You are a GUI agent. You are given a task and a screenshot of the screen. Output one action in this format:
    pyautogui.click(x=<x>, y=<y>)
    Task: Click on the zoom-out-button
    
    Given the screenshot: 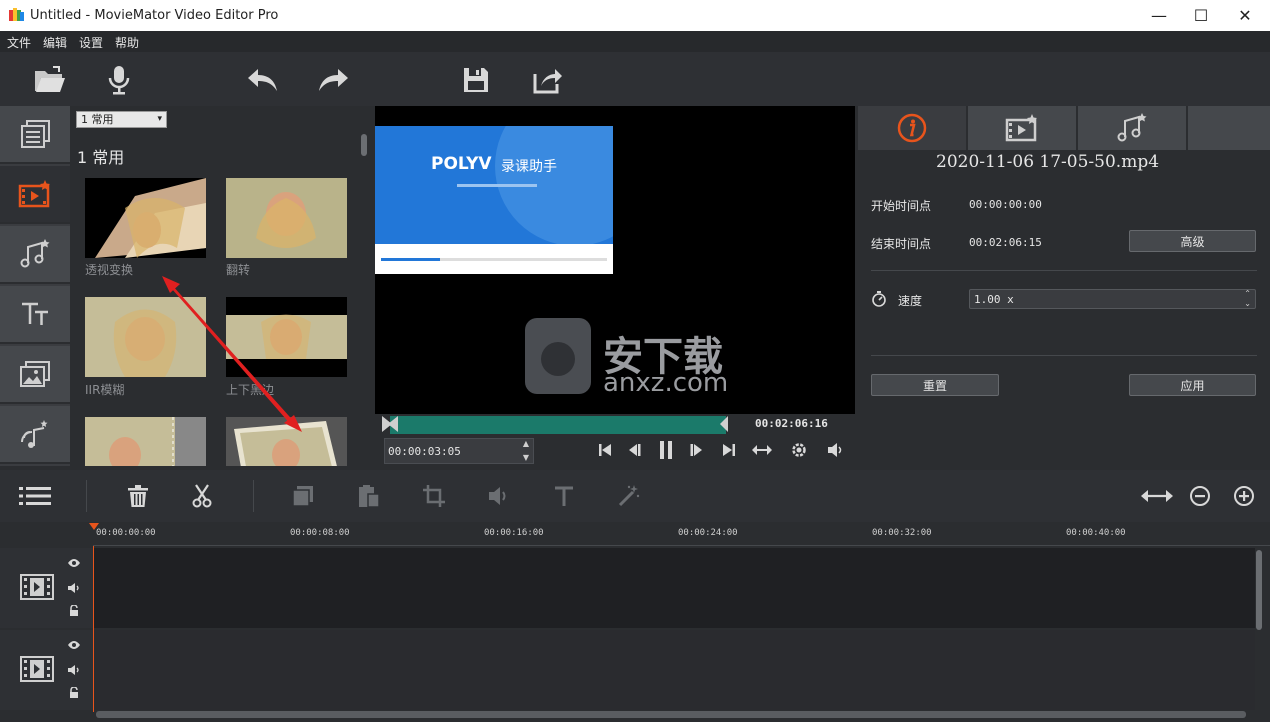 What is the action you would take?
    pyautogui.click(x=1200, y=496)
    